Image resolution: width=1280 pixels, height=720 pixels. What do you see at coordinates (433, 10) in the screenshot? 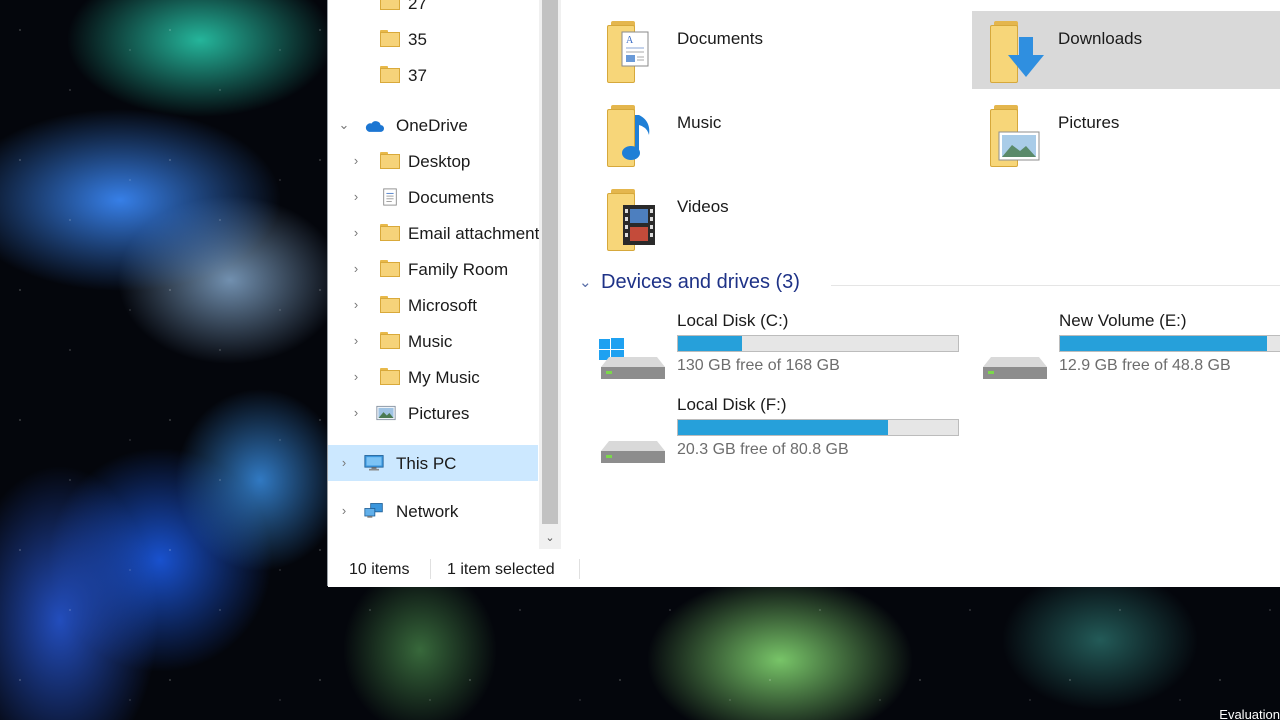
I see `nav-folder-27: 27` at bounding box center [433, 10].